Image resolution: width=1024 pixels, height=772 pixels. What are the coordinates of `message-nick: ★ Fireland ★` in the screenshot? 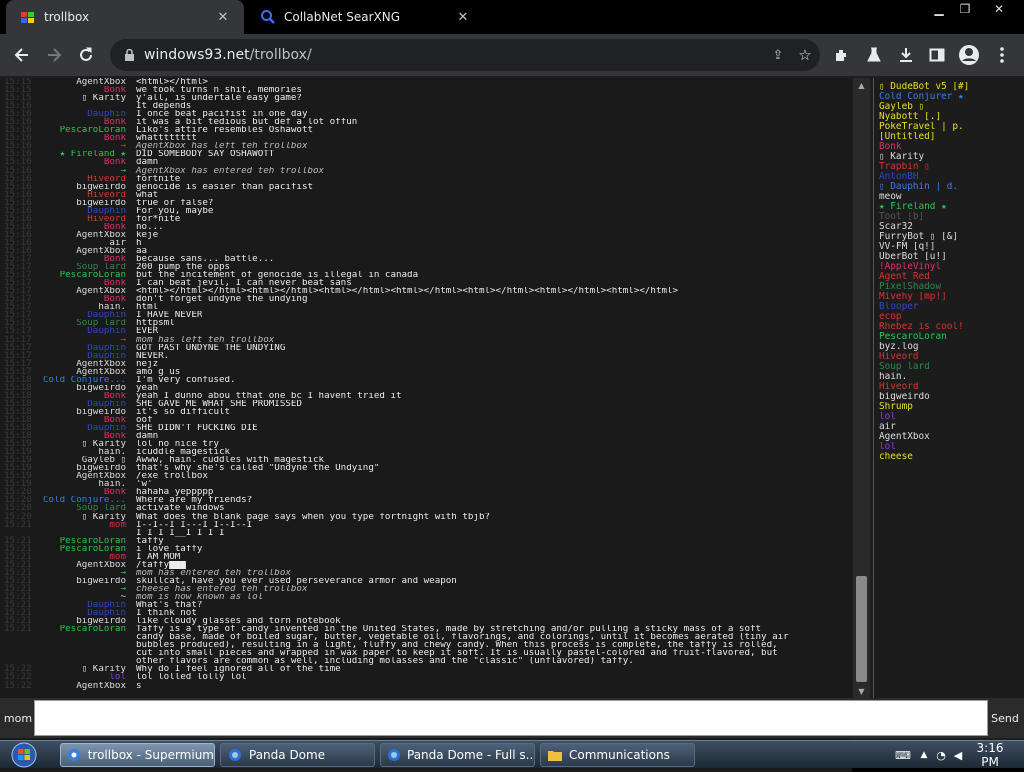 It's located at (82, 154).